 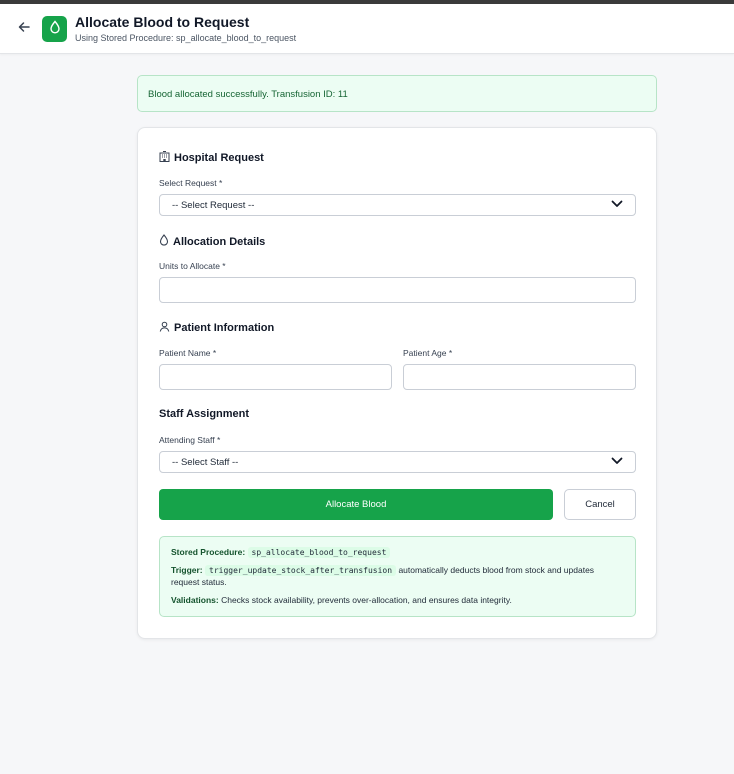 What do you see at coordinates (191, 183) in the screenshot?
I see `request-label: Select Request *` at bounding box center [191, 183].